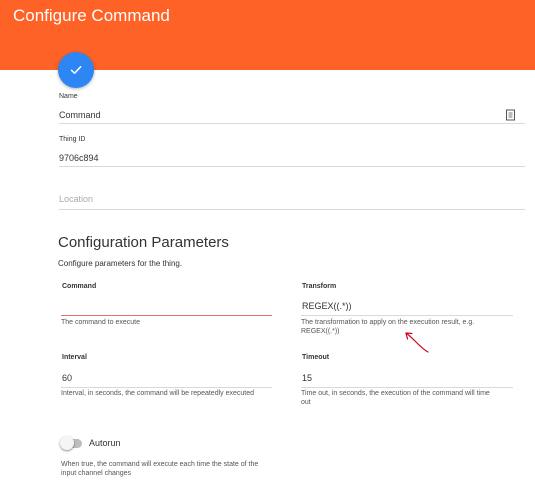  Describe the element at coordinates (67, 443) in the screenshot. I see `autorun-toggle-knob` at that location.